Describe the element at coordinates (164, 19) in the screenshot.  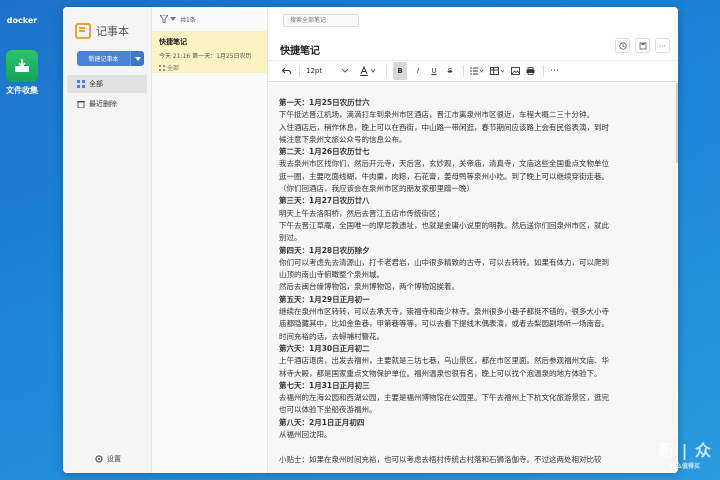
I see `filter-icon` at that location.